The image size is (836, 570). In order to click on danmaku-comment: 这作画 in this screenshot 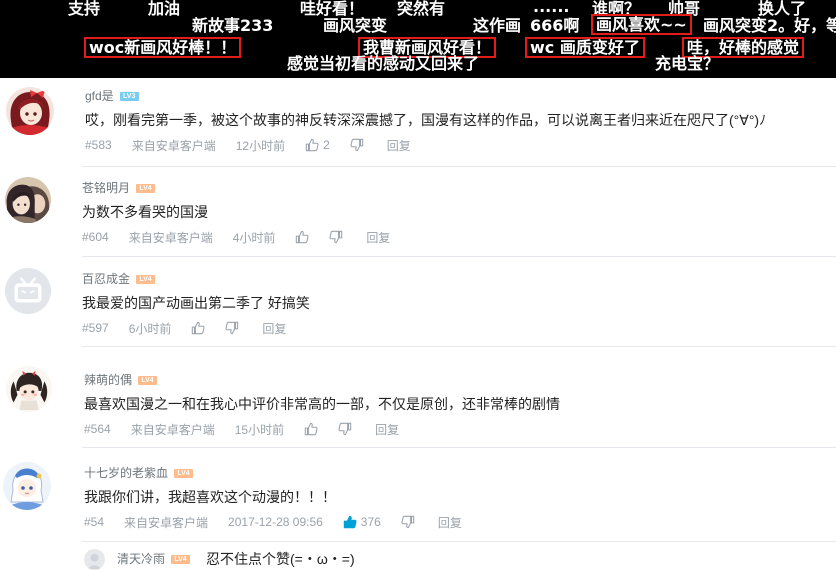, I will do `click(497, 25)`.